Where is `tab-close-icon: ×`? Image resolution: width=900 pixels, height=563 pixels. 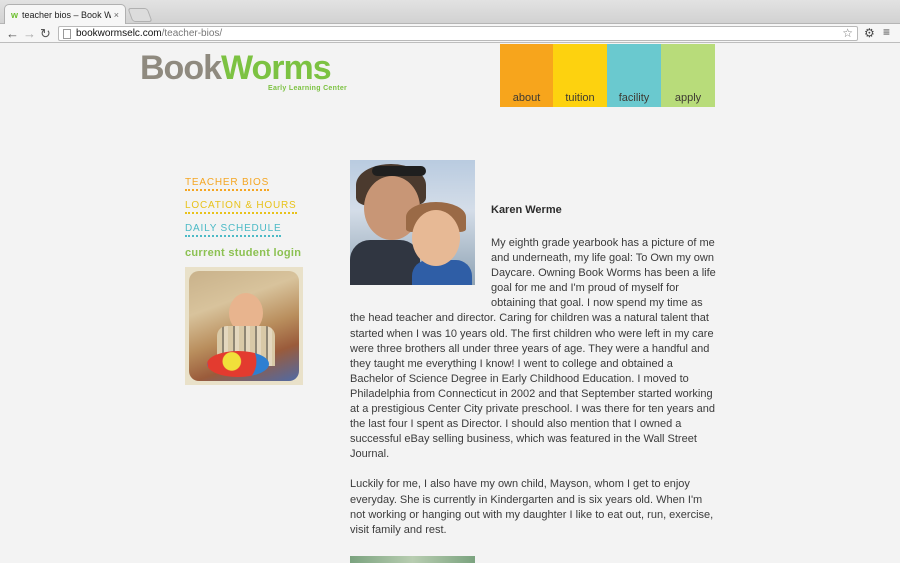 tab-close-icon: × is located at coordinates (116, 15).